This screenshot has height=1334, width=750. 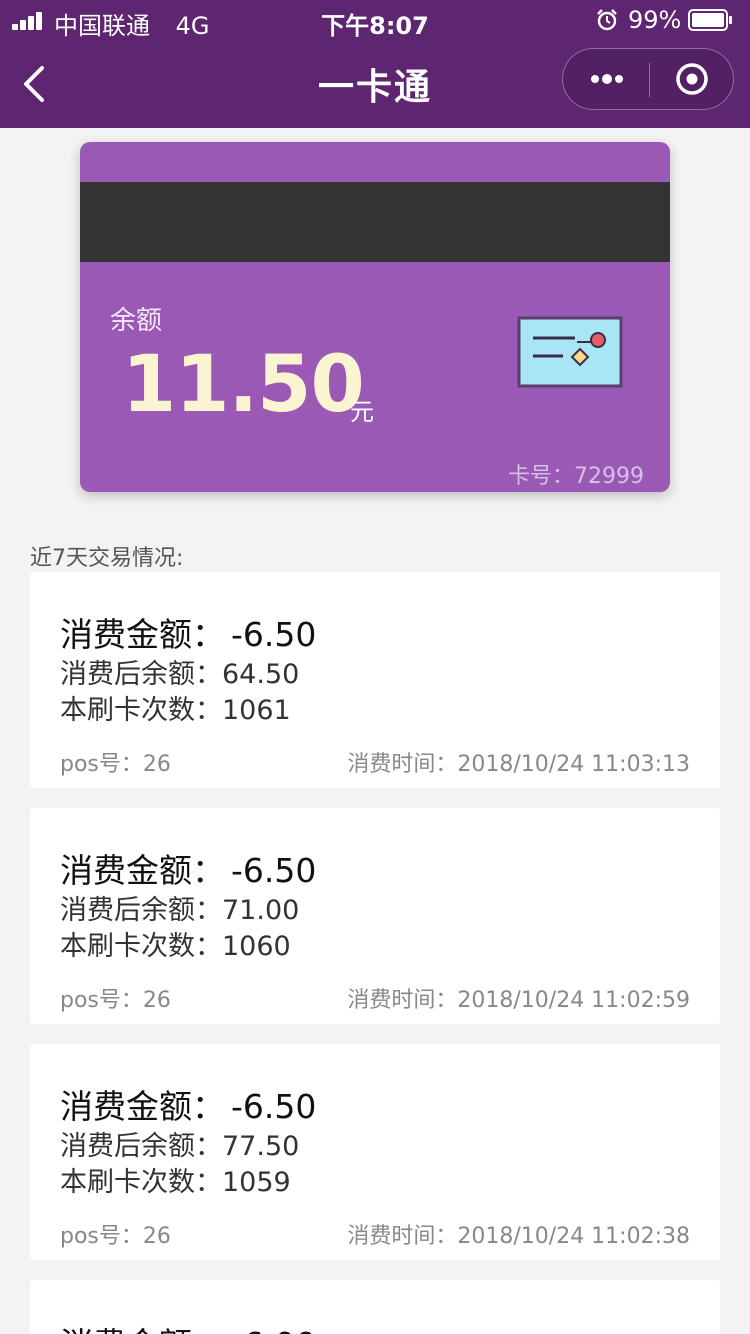 What do you see at coordinates (573, 764) in the screenshot?
I see `tx-time-value: 2018/10/24 11:03:13` at bounding box center [573, 764].